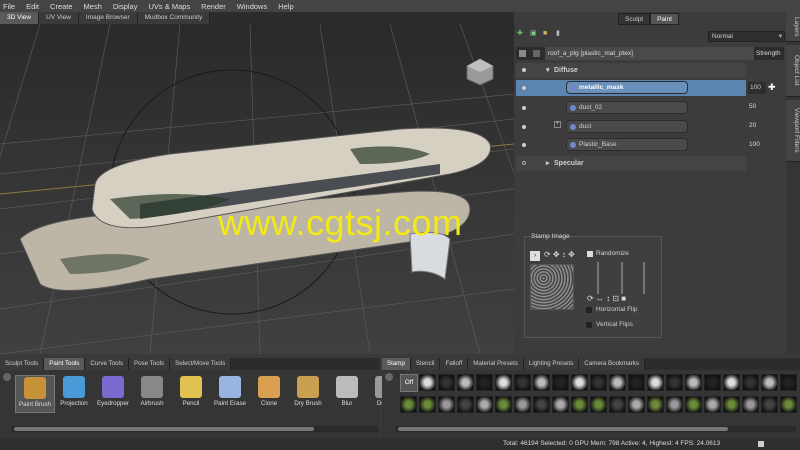 Image resolution: width=800 pixels, height=450 pixels. Describe the element at coordinates (454, 364) in the screenshot. I see `tab-falloff: Falloff` at that location.